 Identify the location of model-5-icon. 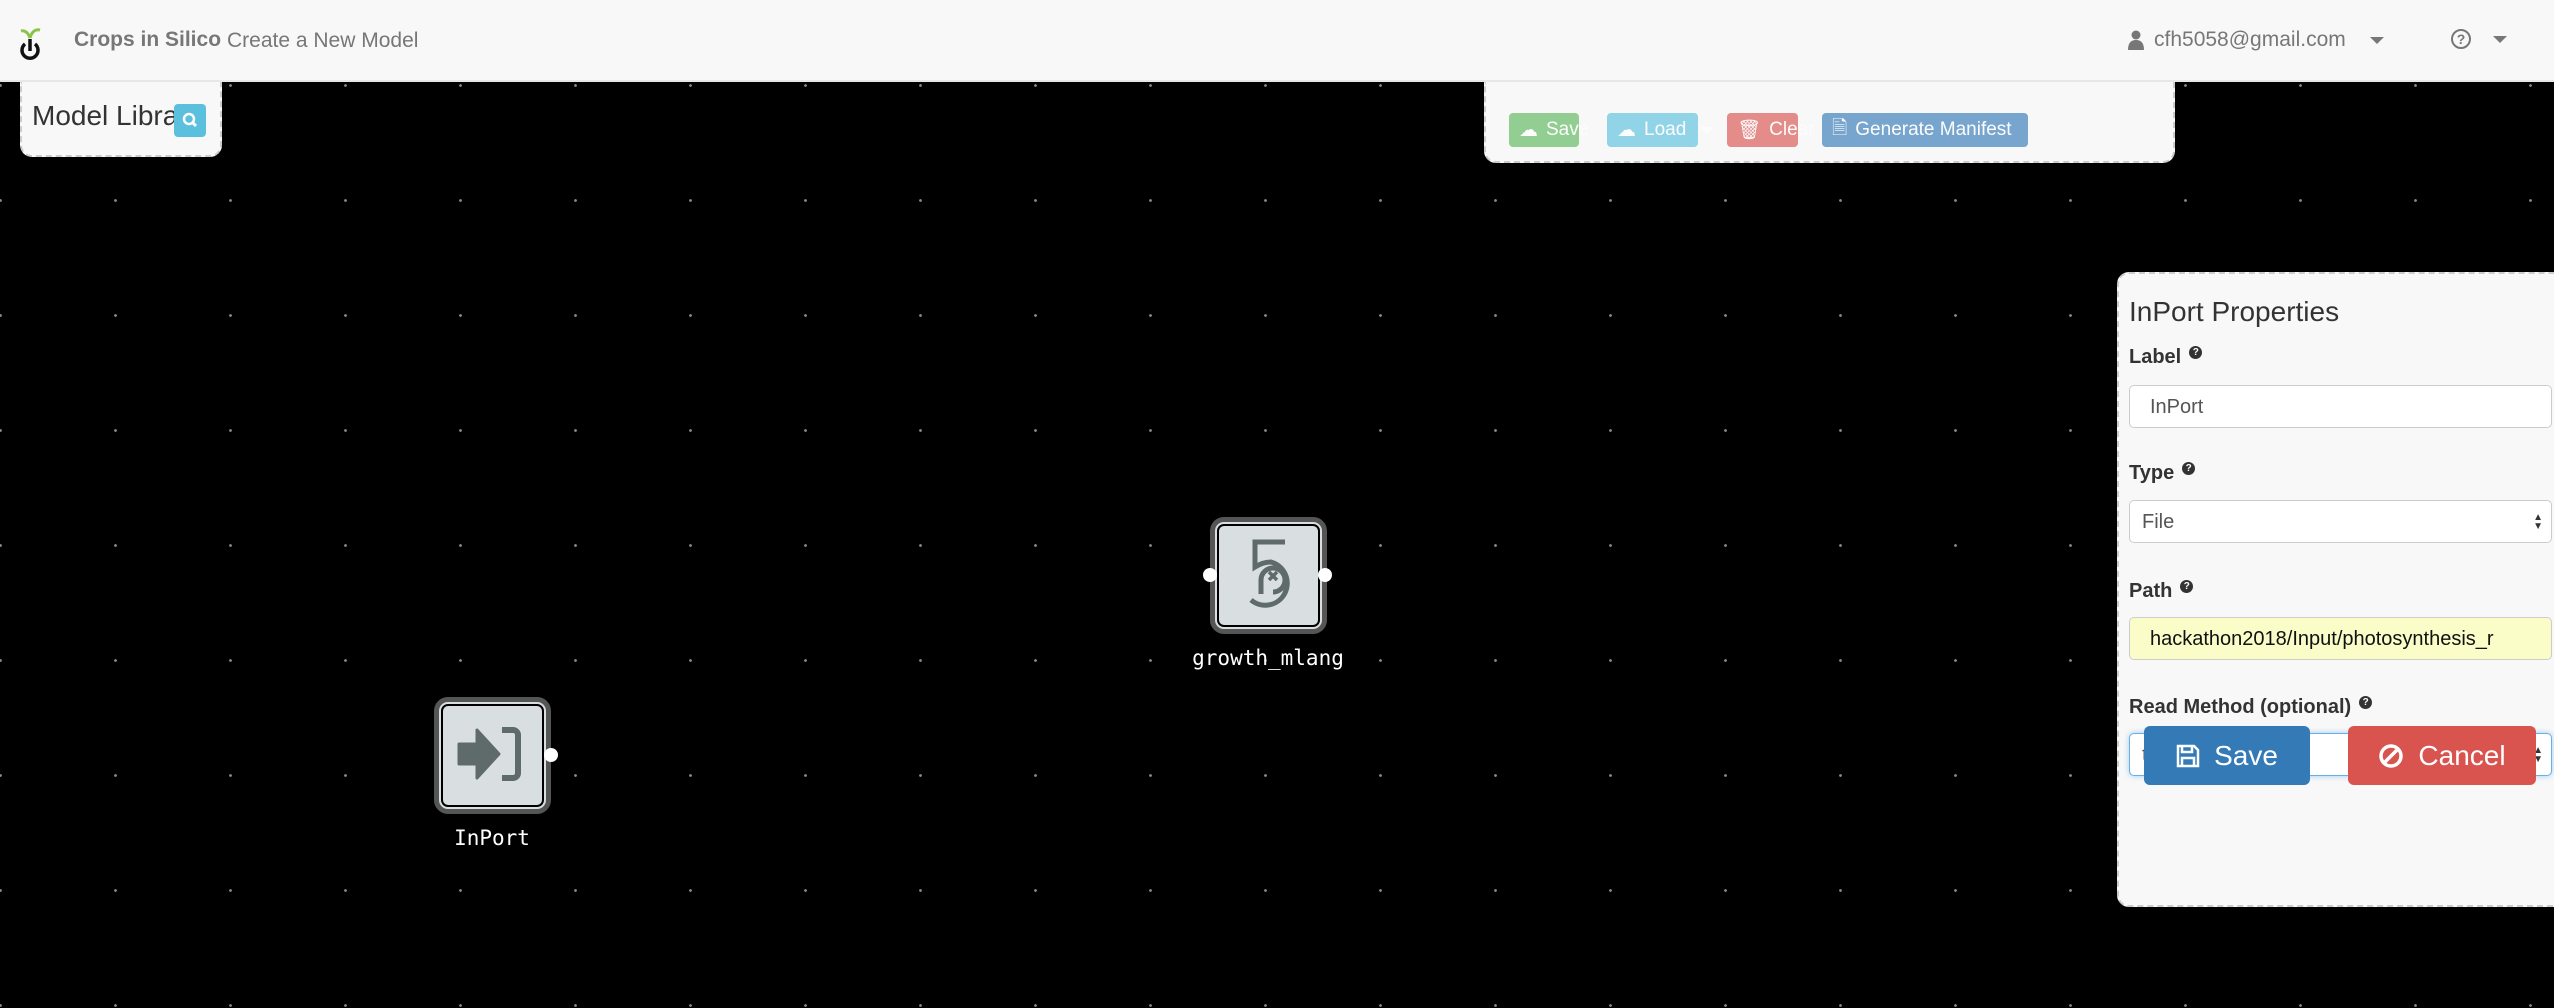
(1269, 573).